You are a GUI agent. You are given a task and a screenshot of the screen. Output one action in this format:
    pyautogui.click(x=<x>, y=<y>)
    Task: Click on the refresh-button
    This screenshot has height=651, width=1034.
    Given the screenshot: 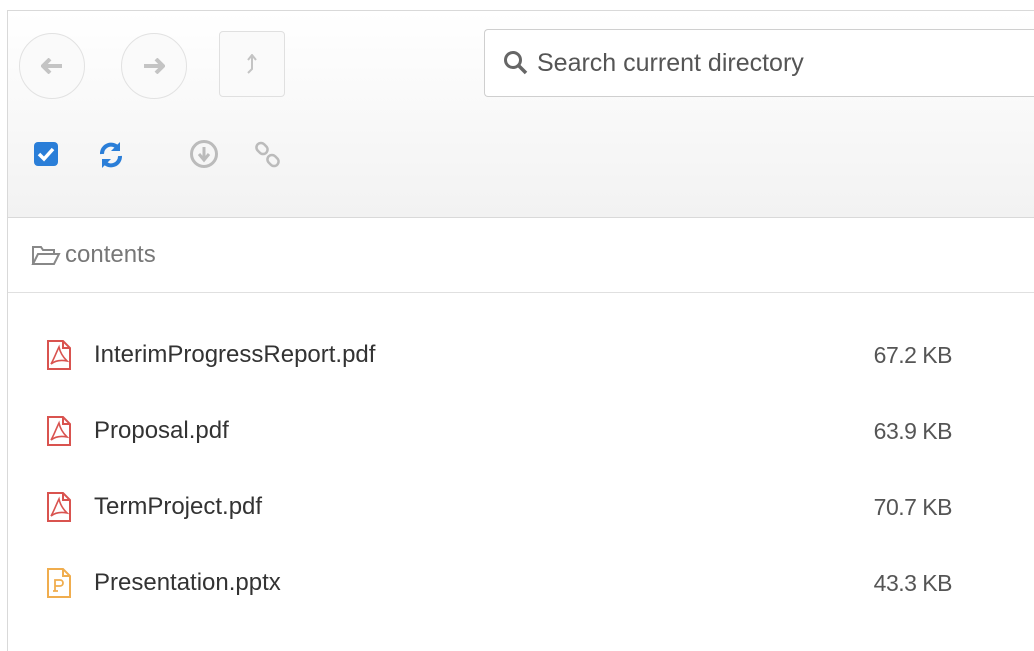 What is the action you would take?
    pyautogui.click(x=111, y=155)
    